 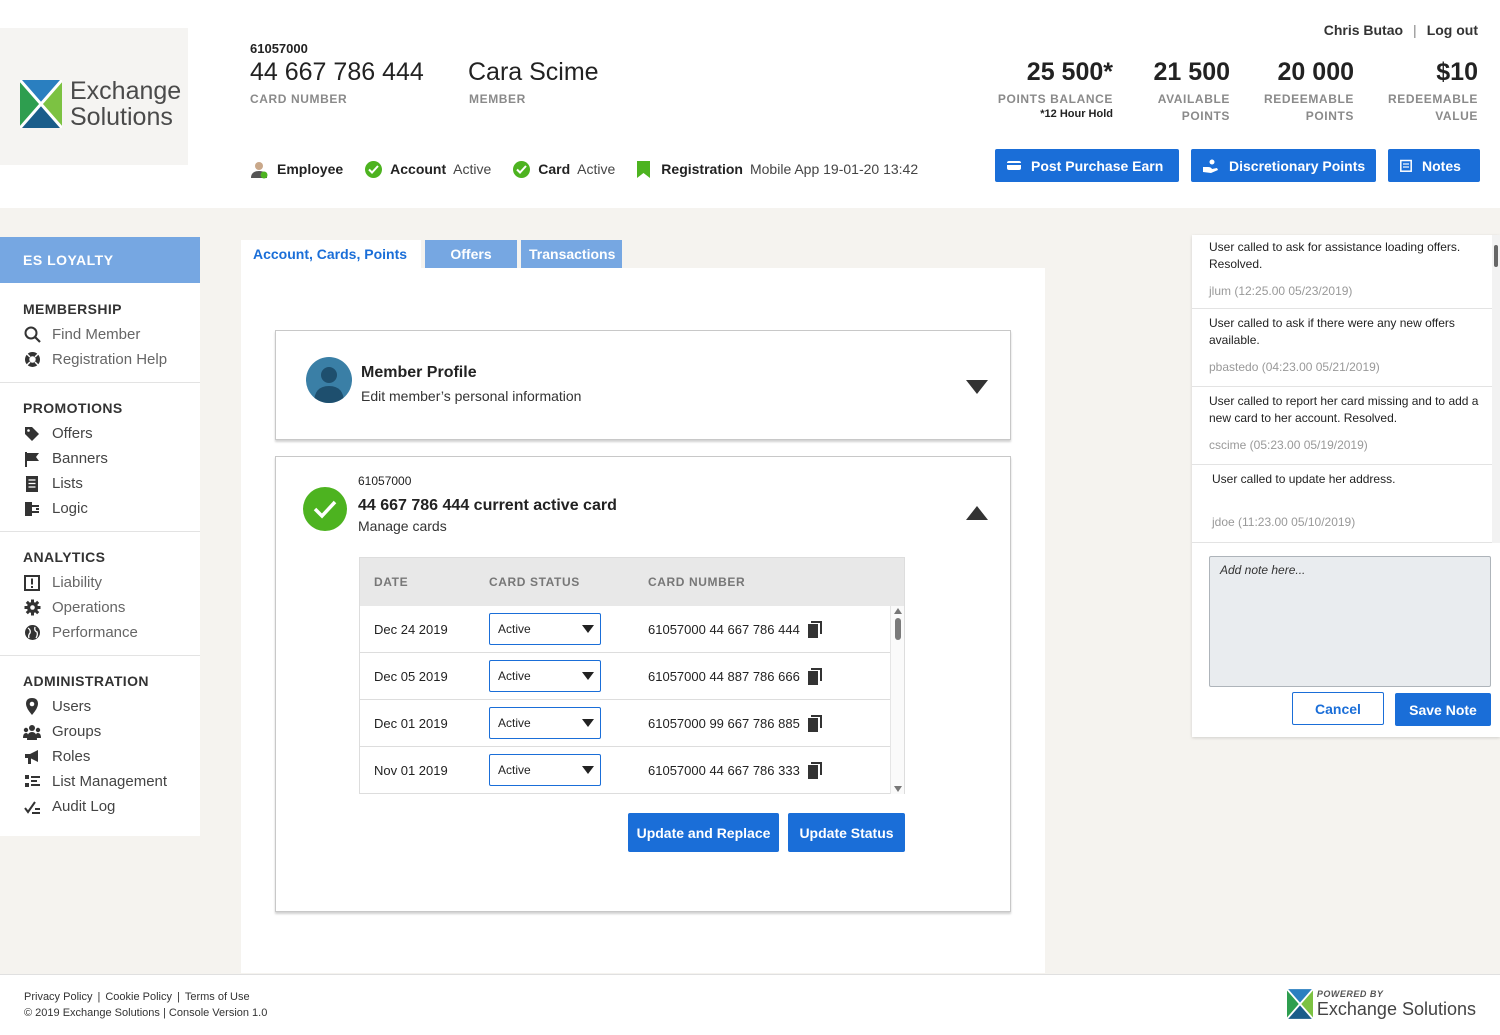 I want to click on sidebar-section-membership: MEMBERSHIP Find Member Registration Help, so click(x=100, y=333).